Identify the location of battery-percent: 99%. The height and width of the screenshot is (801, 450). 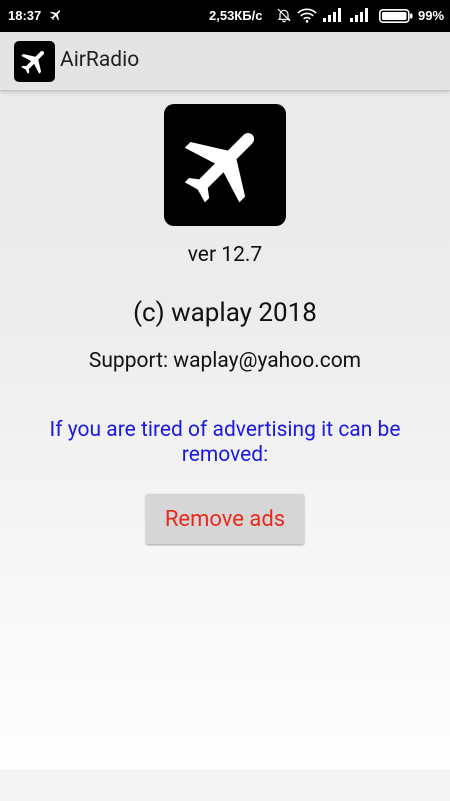
(431, 15).